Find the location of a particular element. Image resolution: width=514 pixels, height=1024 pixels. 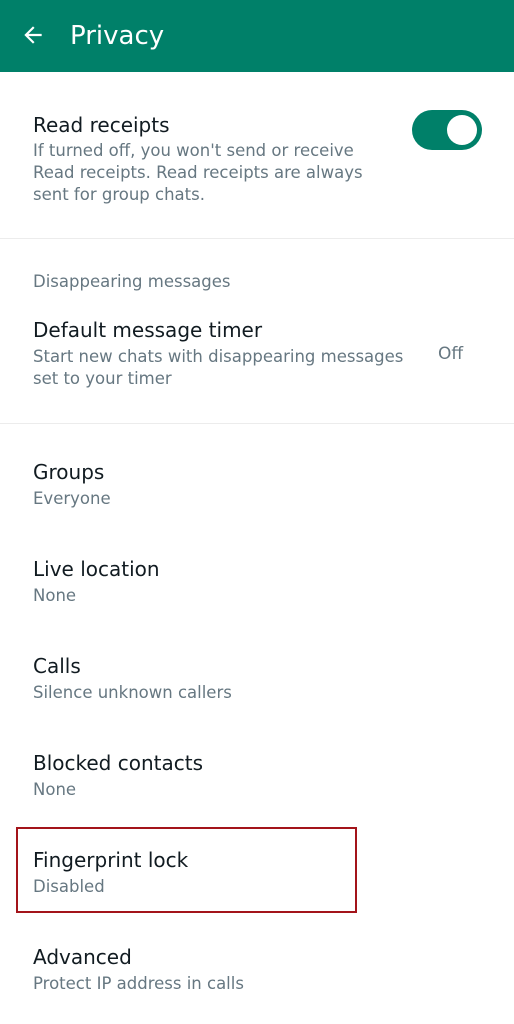

toggle-knob is located at coordinates (462, 130).